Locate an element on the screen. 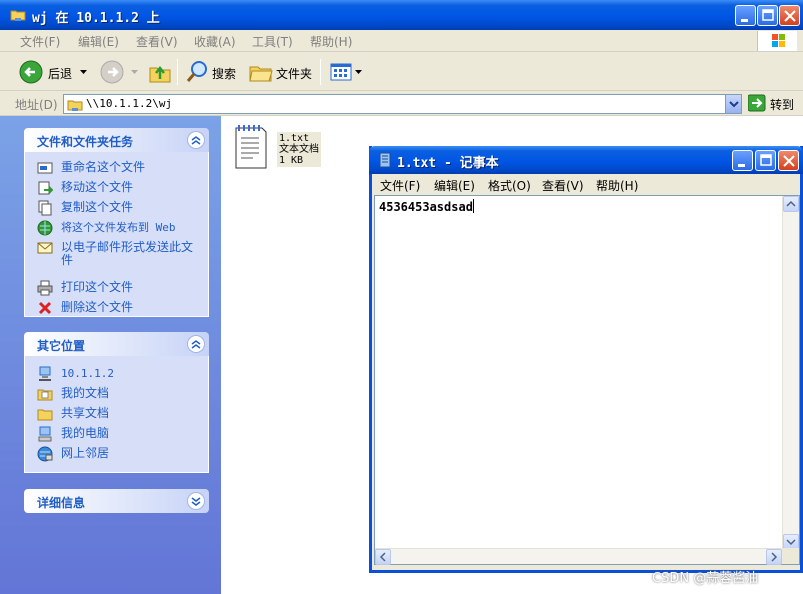 The height and width of the screenshot is (594, 803). arrow-down-icon is located at coordinates (791, 542).